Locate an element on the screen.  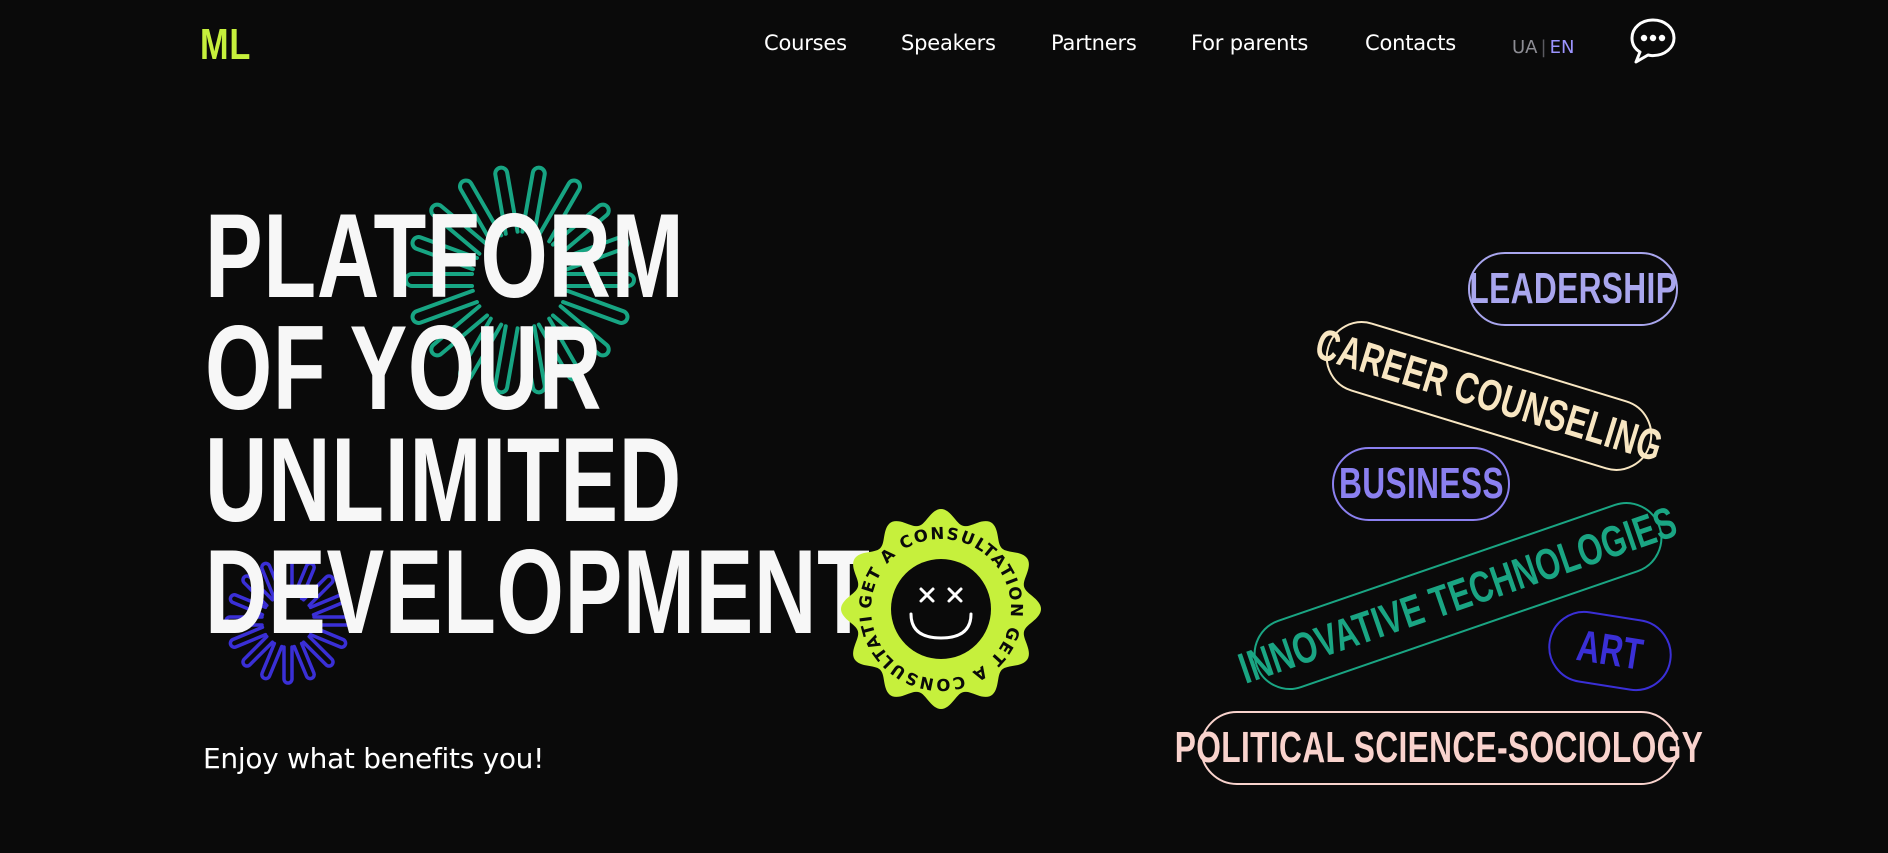
consultation-badge: GET A CONSULTATION GET A CONSULTATION is located at coordinates (937, 601).